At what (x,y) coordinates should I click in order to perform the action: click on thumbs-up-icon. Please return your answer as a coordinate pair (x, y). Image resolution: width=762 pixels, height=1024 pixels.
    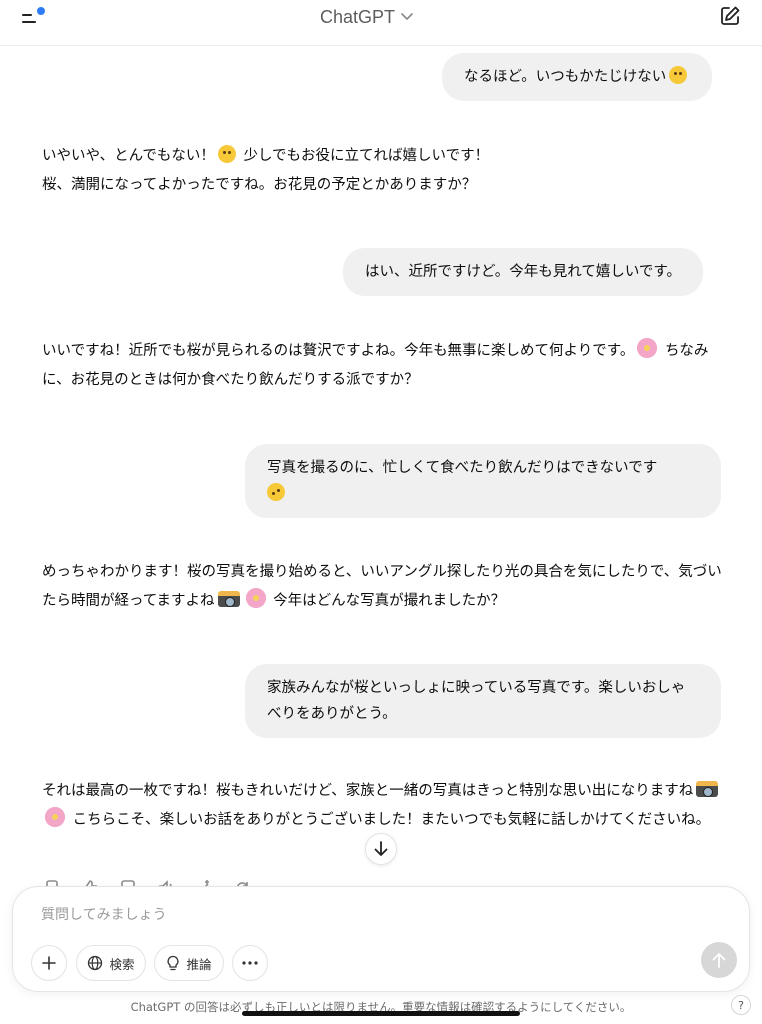
    Looking at the image, I should click on (90, 882).